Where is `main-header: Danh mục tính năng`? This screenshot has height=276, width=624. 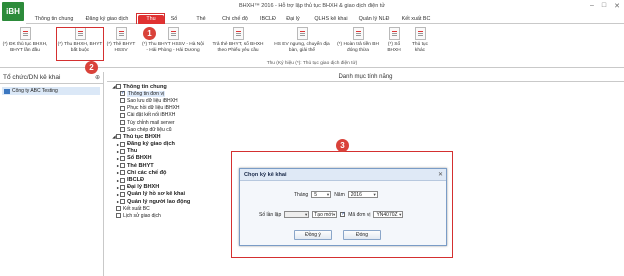 main-header: Danh mục tính năng is located at coordinates (365, 77).